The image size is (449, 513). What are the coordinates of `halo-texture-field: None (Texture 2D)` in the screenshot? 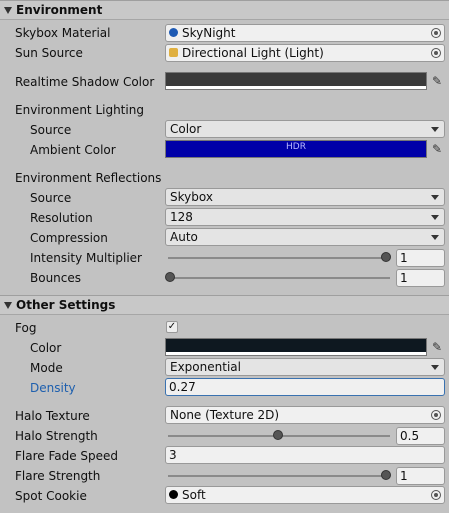 It's located at (305, 415).